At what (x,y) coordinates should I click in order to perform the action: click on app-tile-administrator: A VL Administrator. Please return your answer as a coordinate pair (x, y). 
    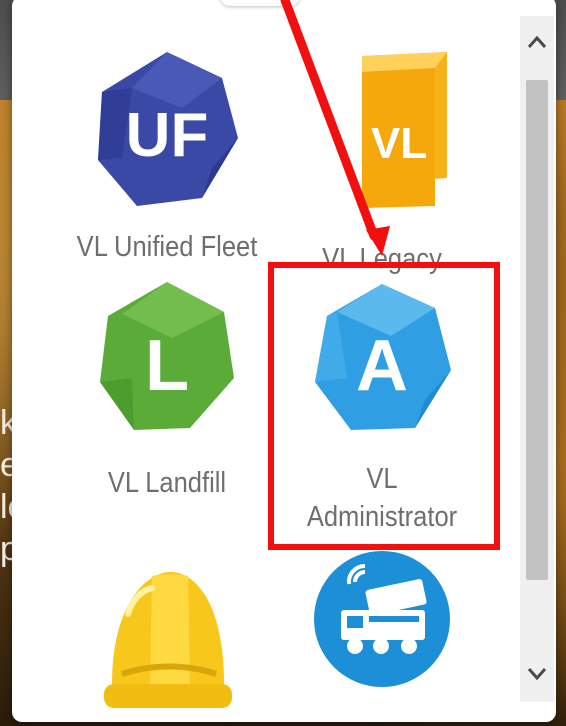
    Looking at the image, I should click on (382, 407).